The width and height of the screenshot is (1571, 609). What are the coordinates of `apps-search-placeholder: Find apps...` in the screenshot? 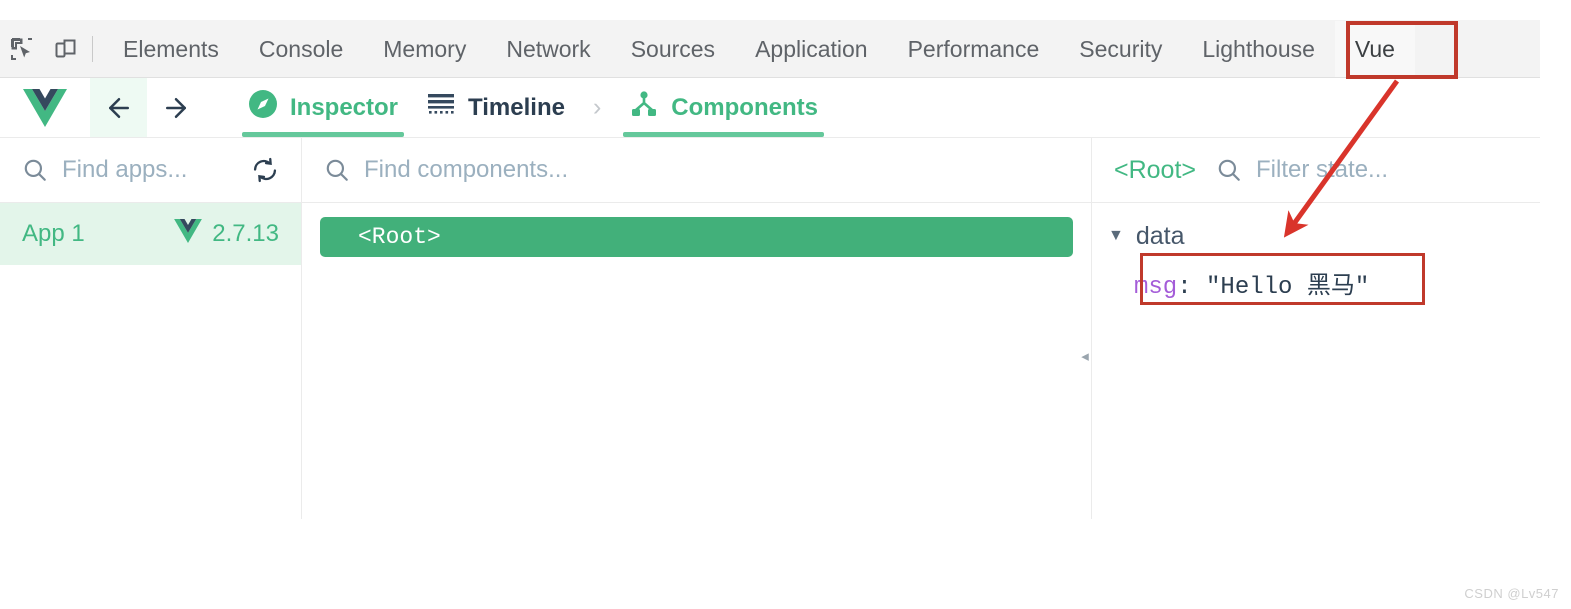 It's located at (125, 169).